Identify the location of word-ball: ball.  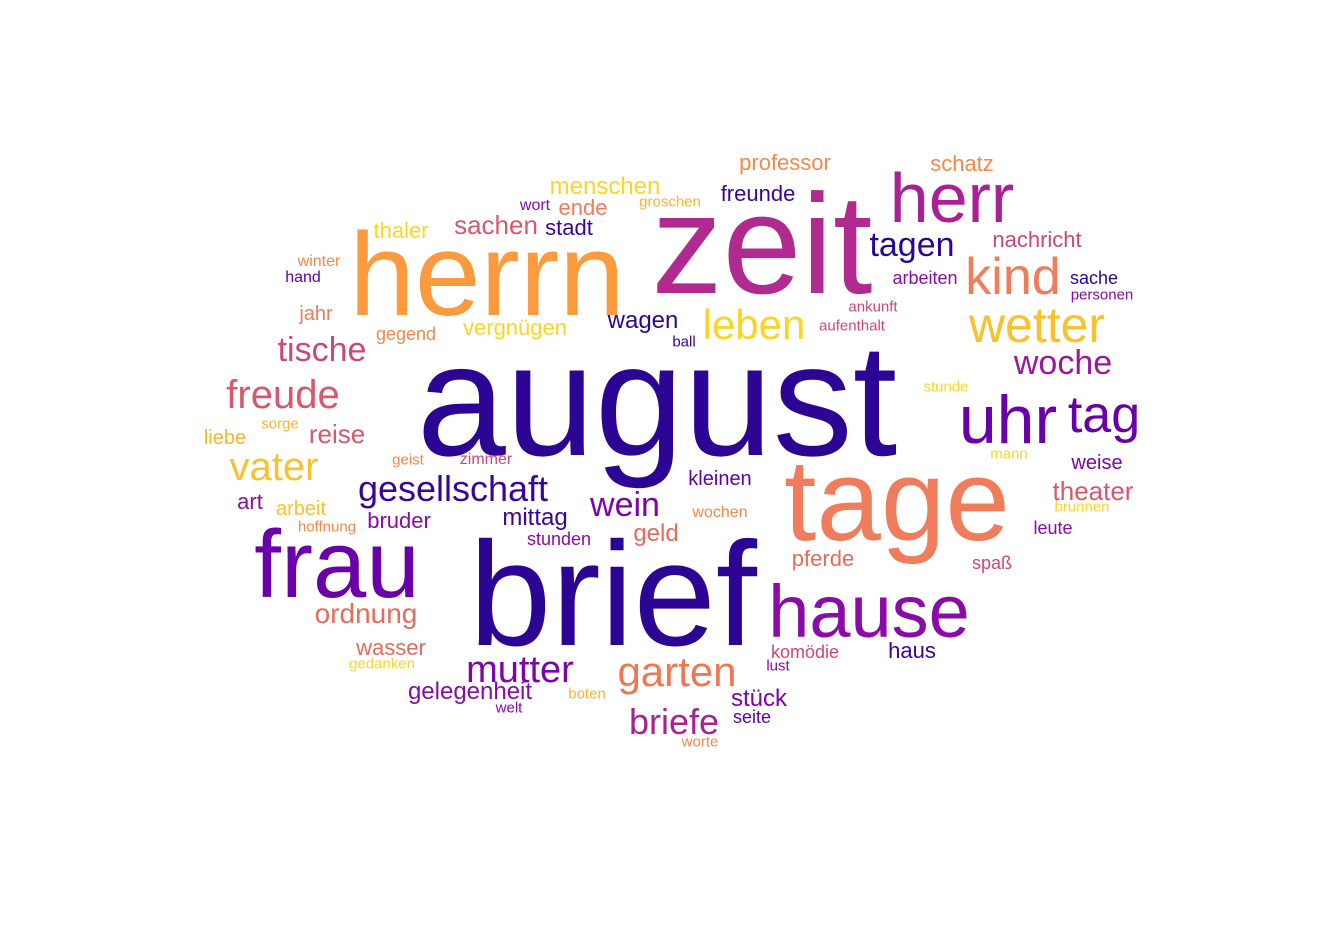
(684, 342).